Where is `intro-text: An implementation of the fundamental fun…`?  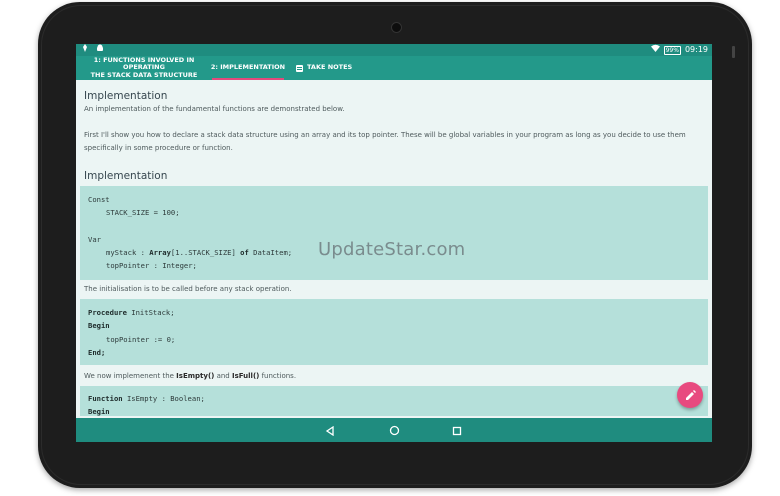
intro-text: An implementation of the fundamental fun… is located at coordinates (214, 109).